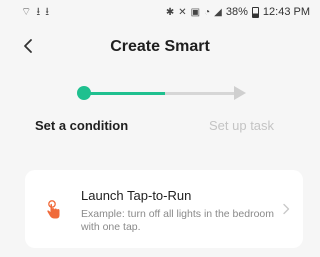 The height and width of the screenshot is (257, 320). I want to click on status-time: 12:43 PM, so click(286, 12).